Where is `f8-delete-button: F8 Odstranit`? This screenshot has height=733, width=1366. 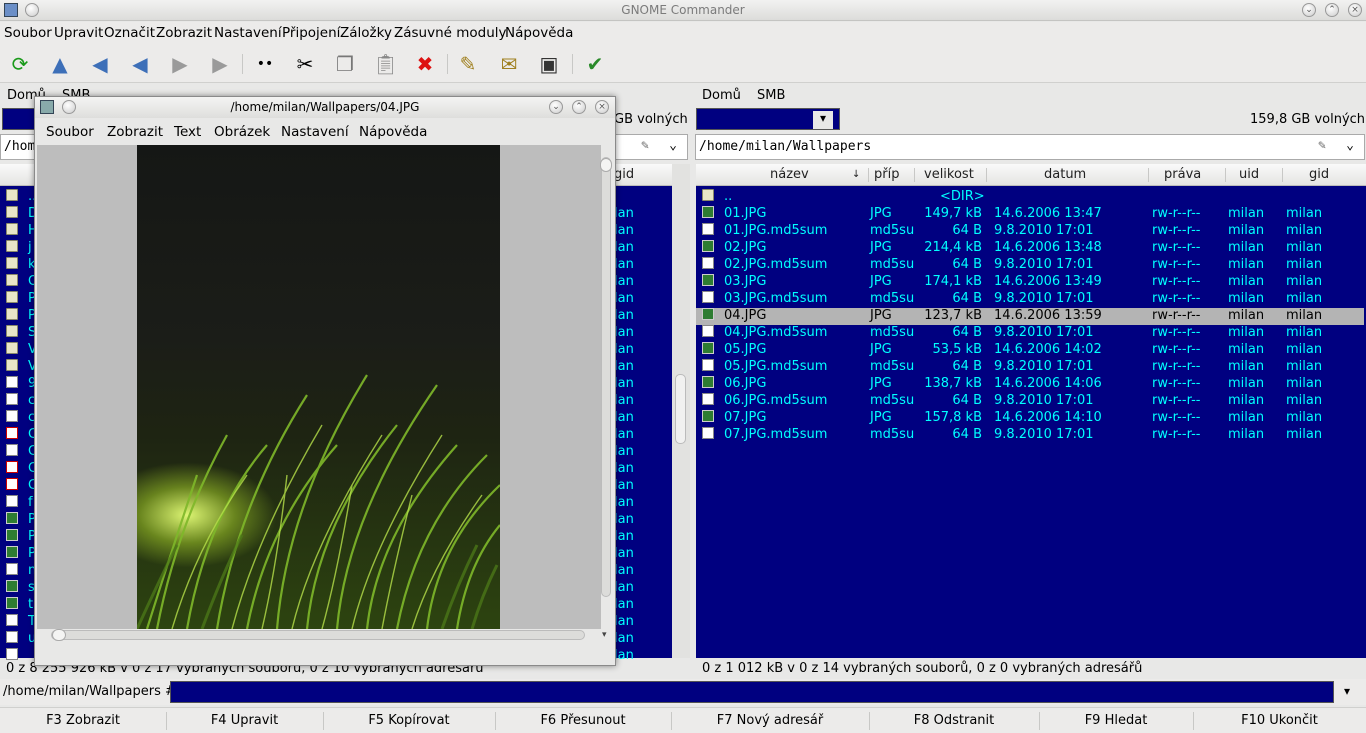
f8-delete-button: F8 Odstranit is located at coordinates (954, 720).